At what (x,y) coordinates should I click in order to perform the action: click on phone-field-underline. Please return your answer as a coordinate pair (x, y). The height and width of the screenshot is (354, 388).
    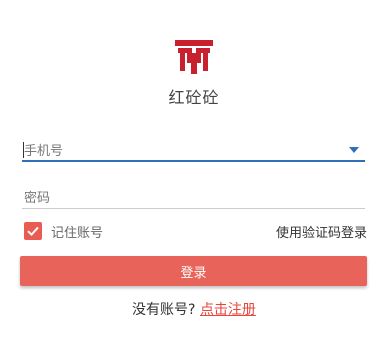
    Looking at the image, I should click on (193, 161).